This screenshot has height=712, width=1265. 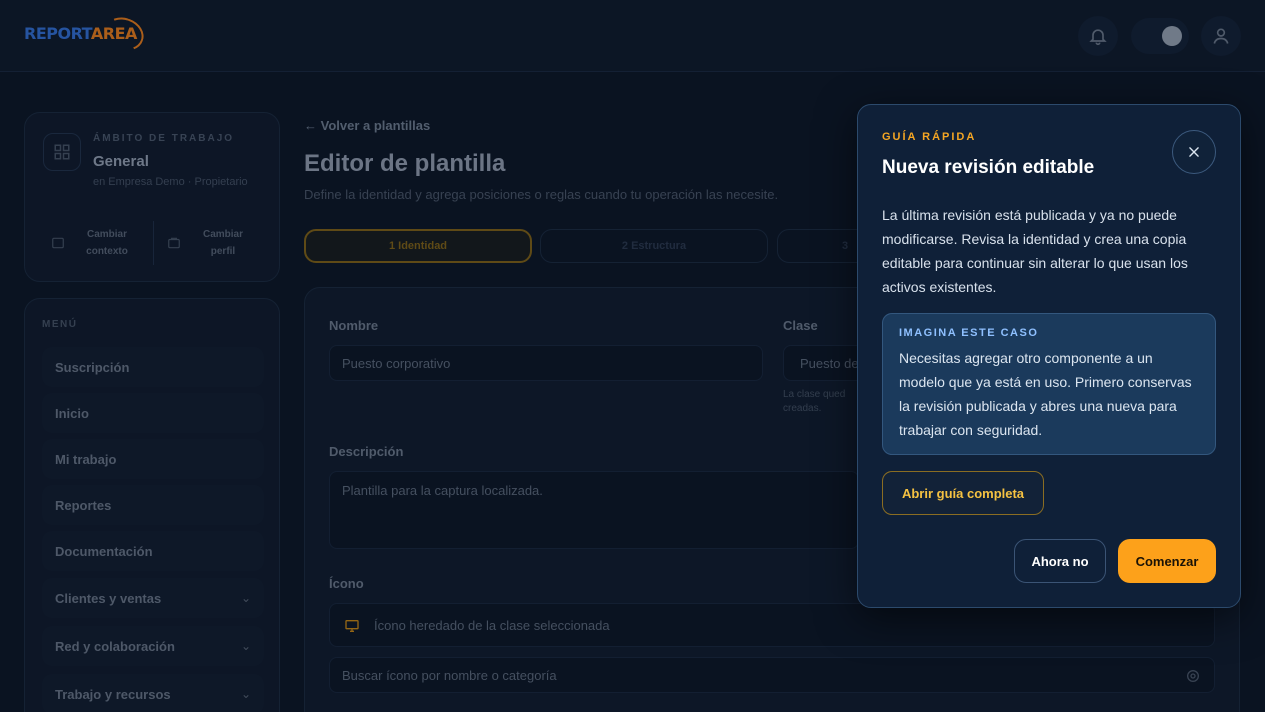 What do you see at coordinates (1167, 561) in the screenshot?
I see `start-button: Comenzar` at bounding box center [1167, 561].